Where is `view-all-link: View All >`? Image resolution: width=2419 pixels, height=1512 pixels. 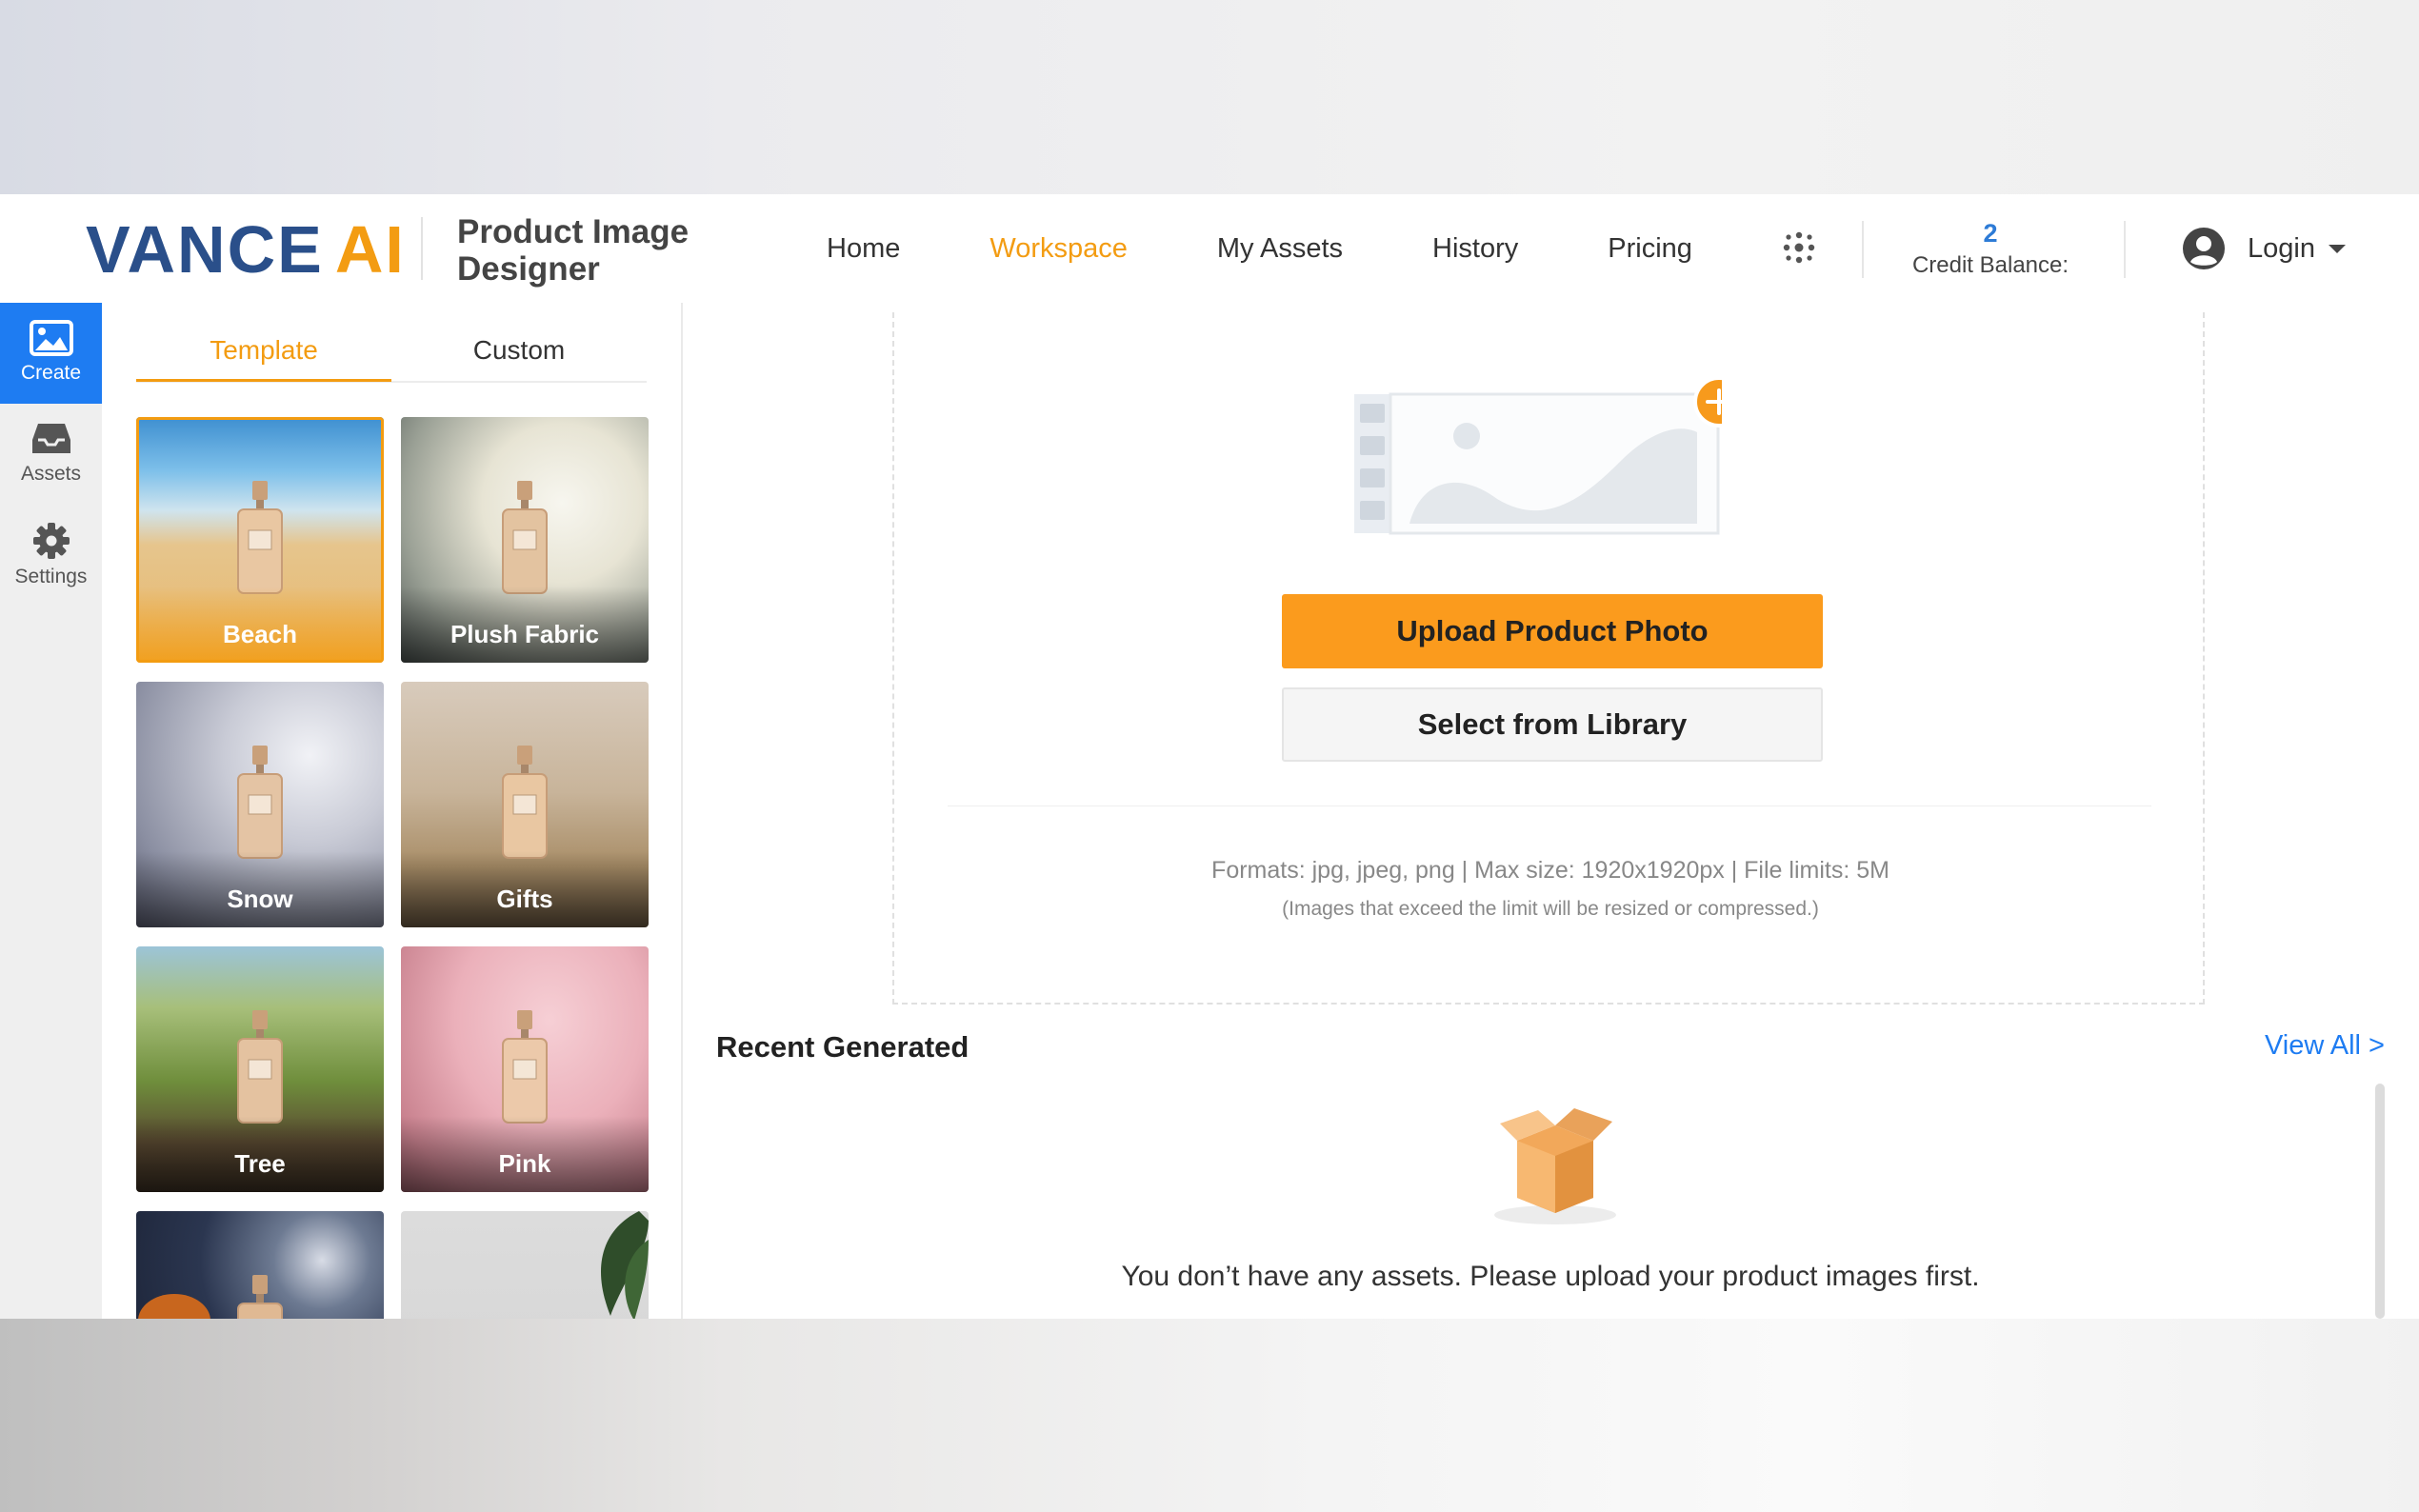
view-all-link: View All > is located at coordinates (2325, 1046).